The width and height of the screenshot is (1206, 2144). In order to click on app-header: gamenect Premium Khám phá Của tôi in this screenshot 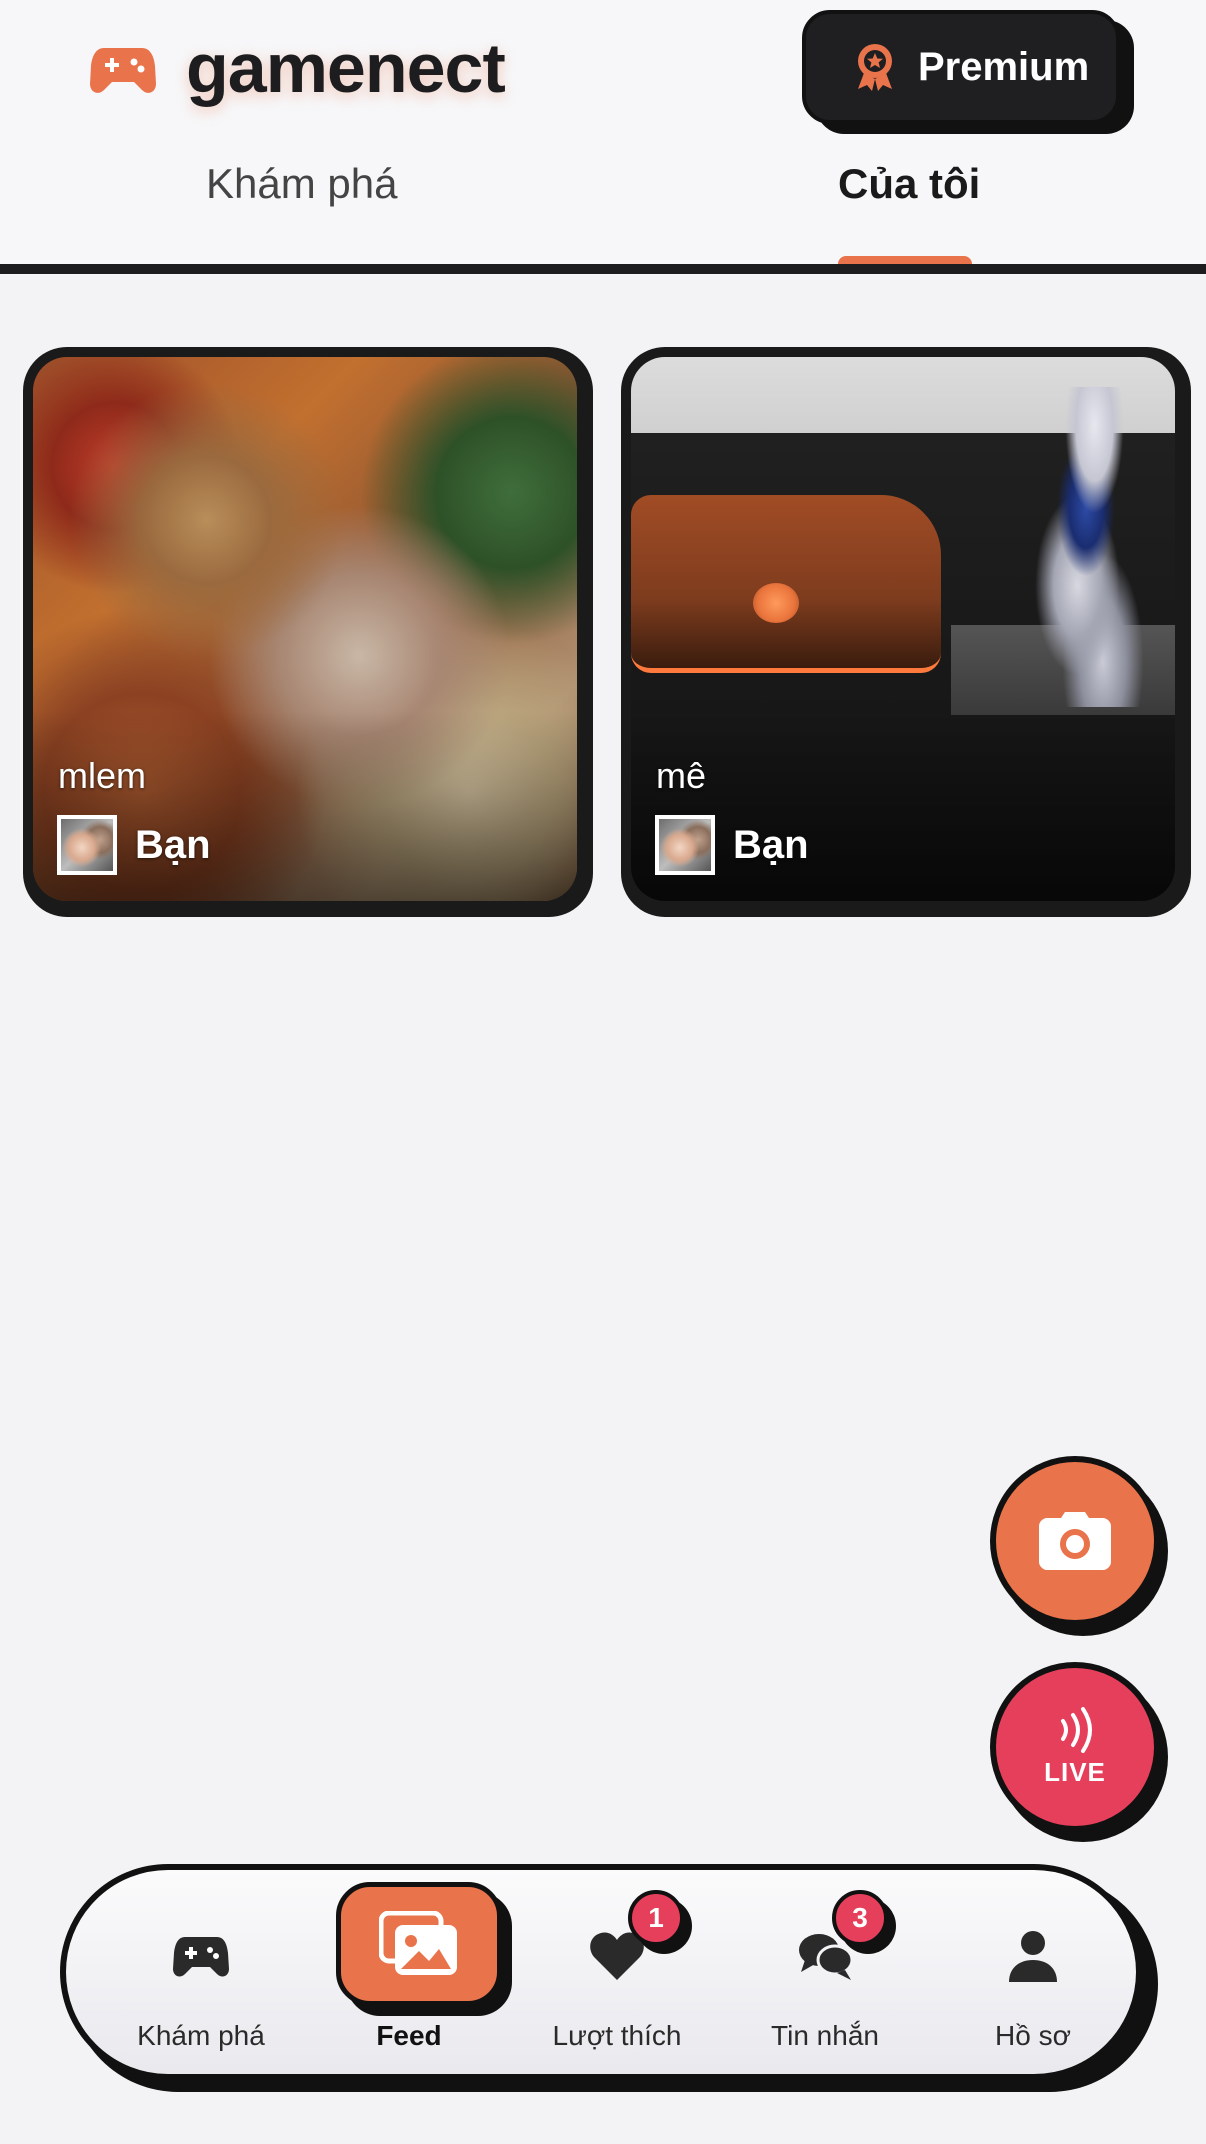, I will do `click(603, 137)`.